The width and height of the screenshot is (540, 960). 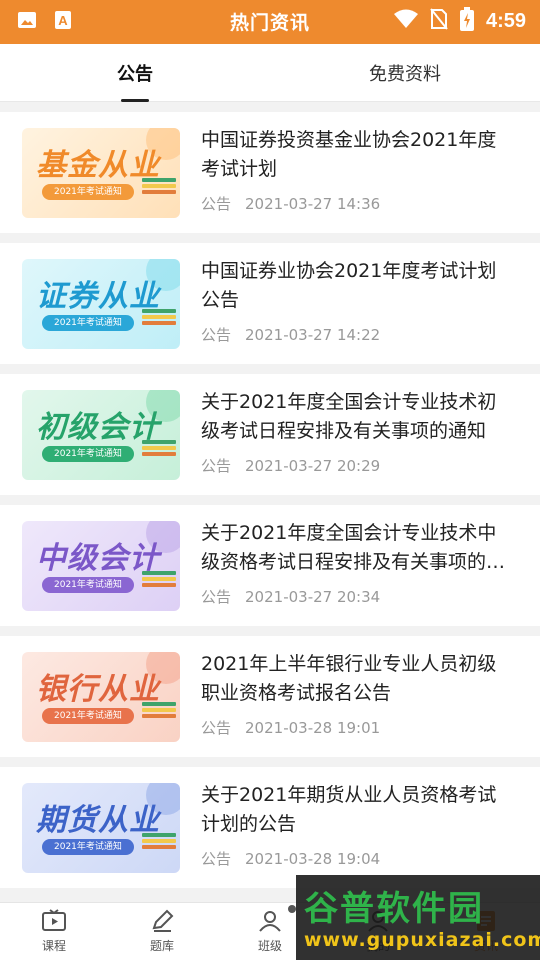 I want to click on nav-label: 题库, so click(x=161, y=946).